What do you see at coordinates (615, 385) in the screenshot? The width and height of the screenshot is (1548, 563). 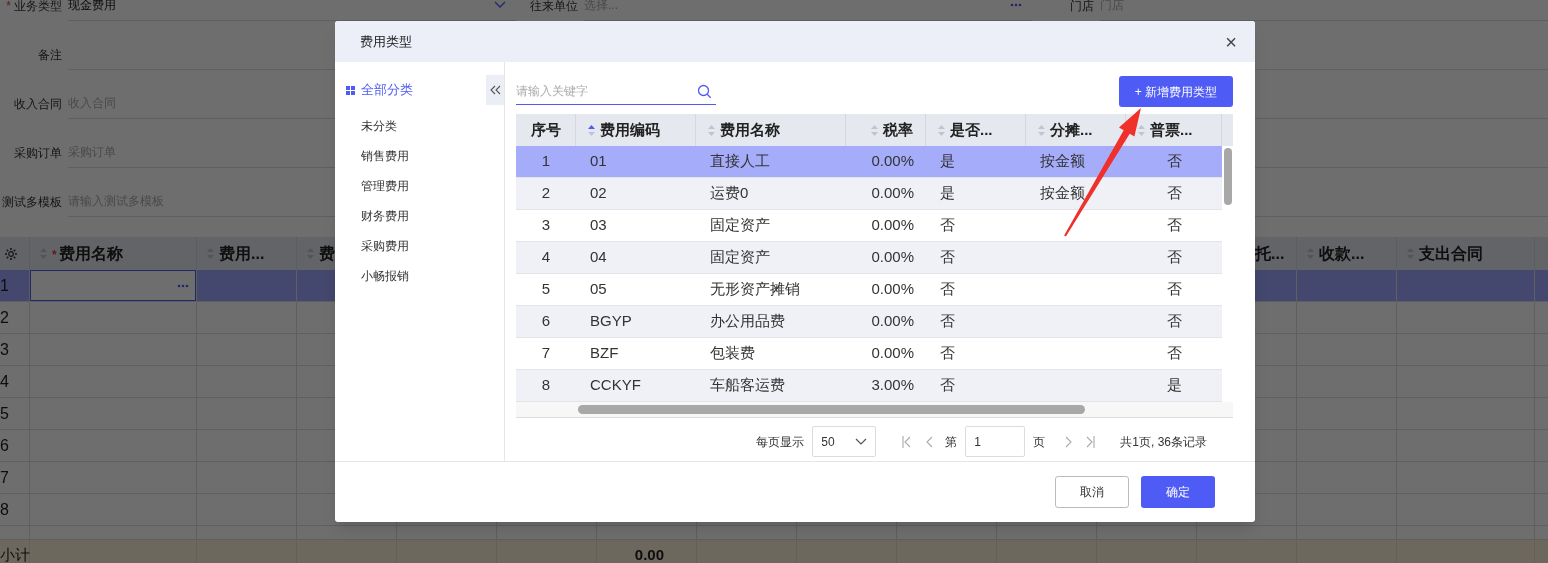 I see `table-cell-text: CCKYF` at bounding box center [615, 385].